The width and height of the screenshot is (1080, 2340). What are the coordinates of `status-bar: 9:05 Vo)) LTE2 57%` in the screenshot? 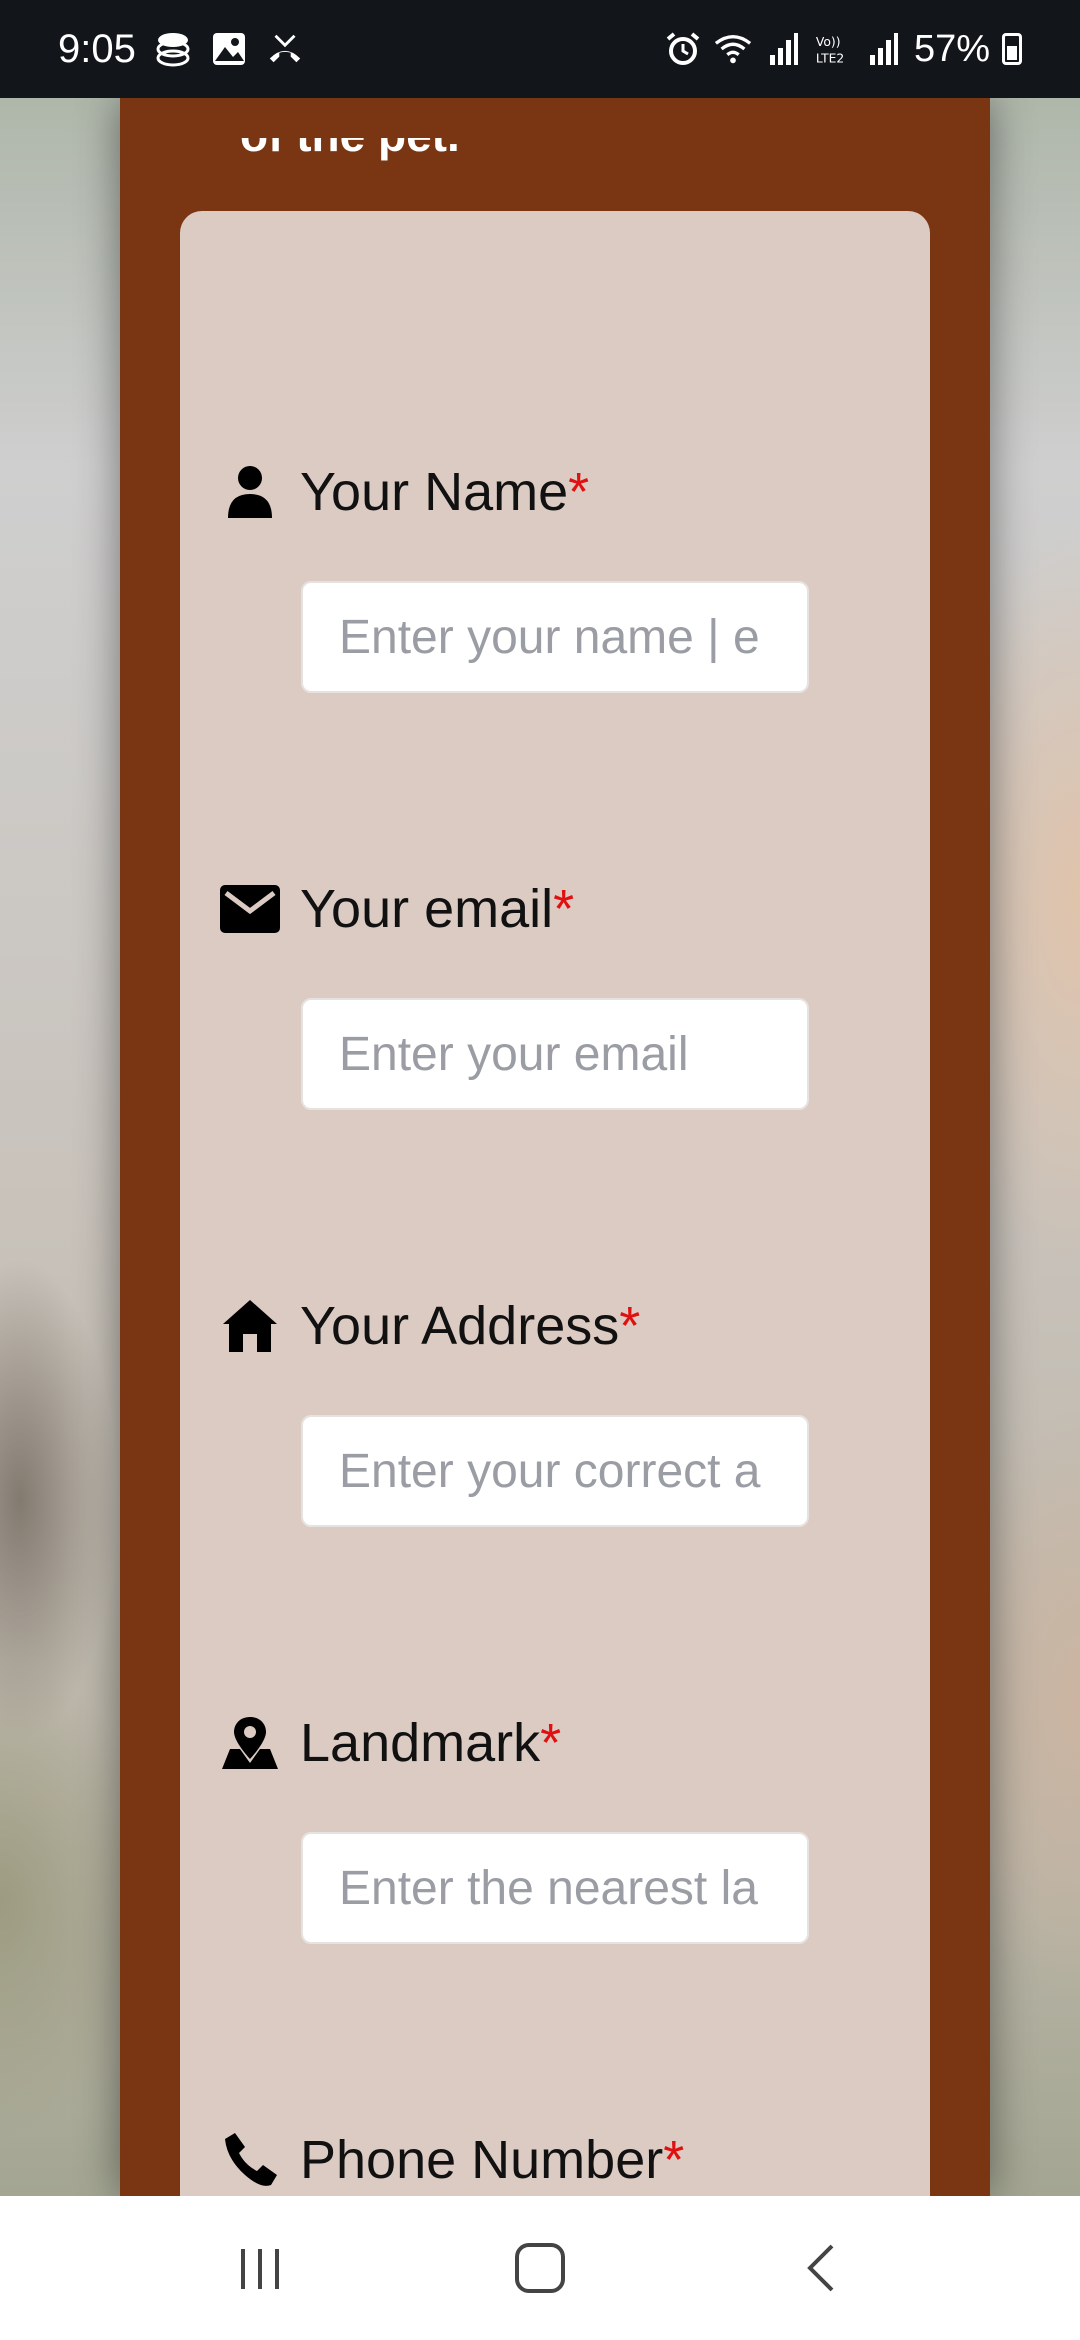 It's located at (540, 49).